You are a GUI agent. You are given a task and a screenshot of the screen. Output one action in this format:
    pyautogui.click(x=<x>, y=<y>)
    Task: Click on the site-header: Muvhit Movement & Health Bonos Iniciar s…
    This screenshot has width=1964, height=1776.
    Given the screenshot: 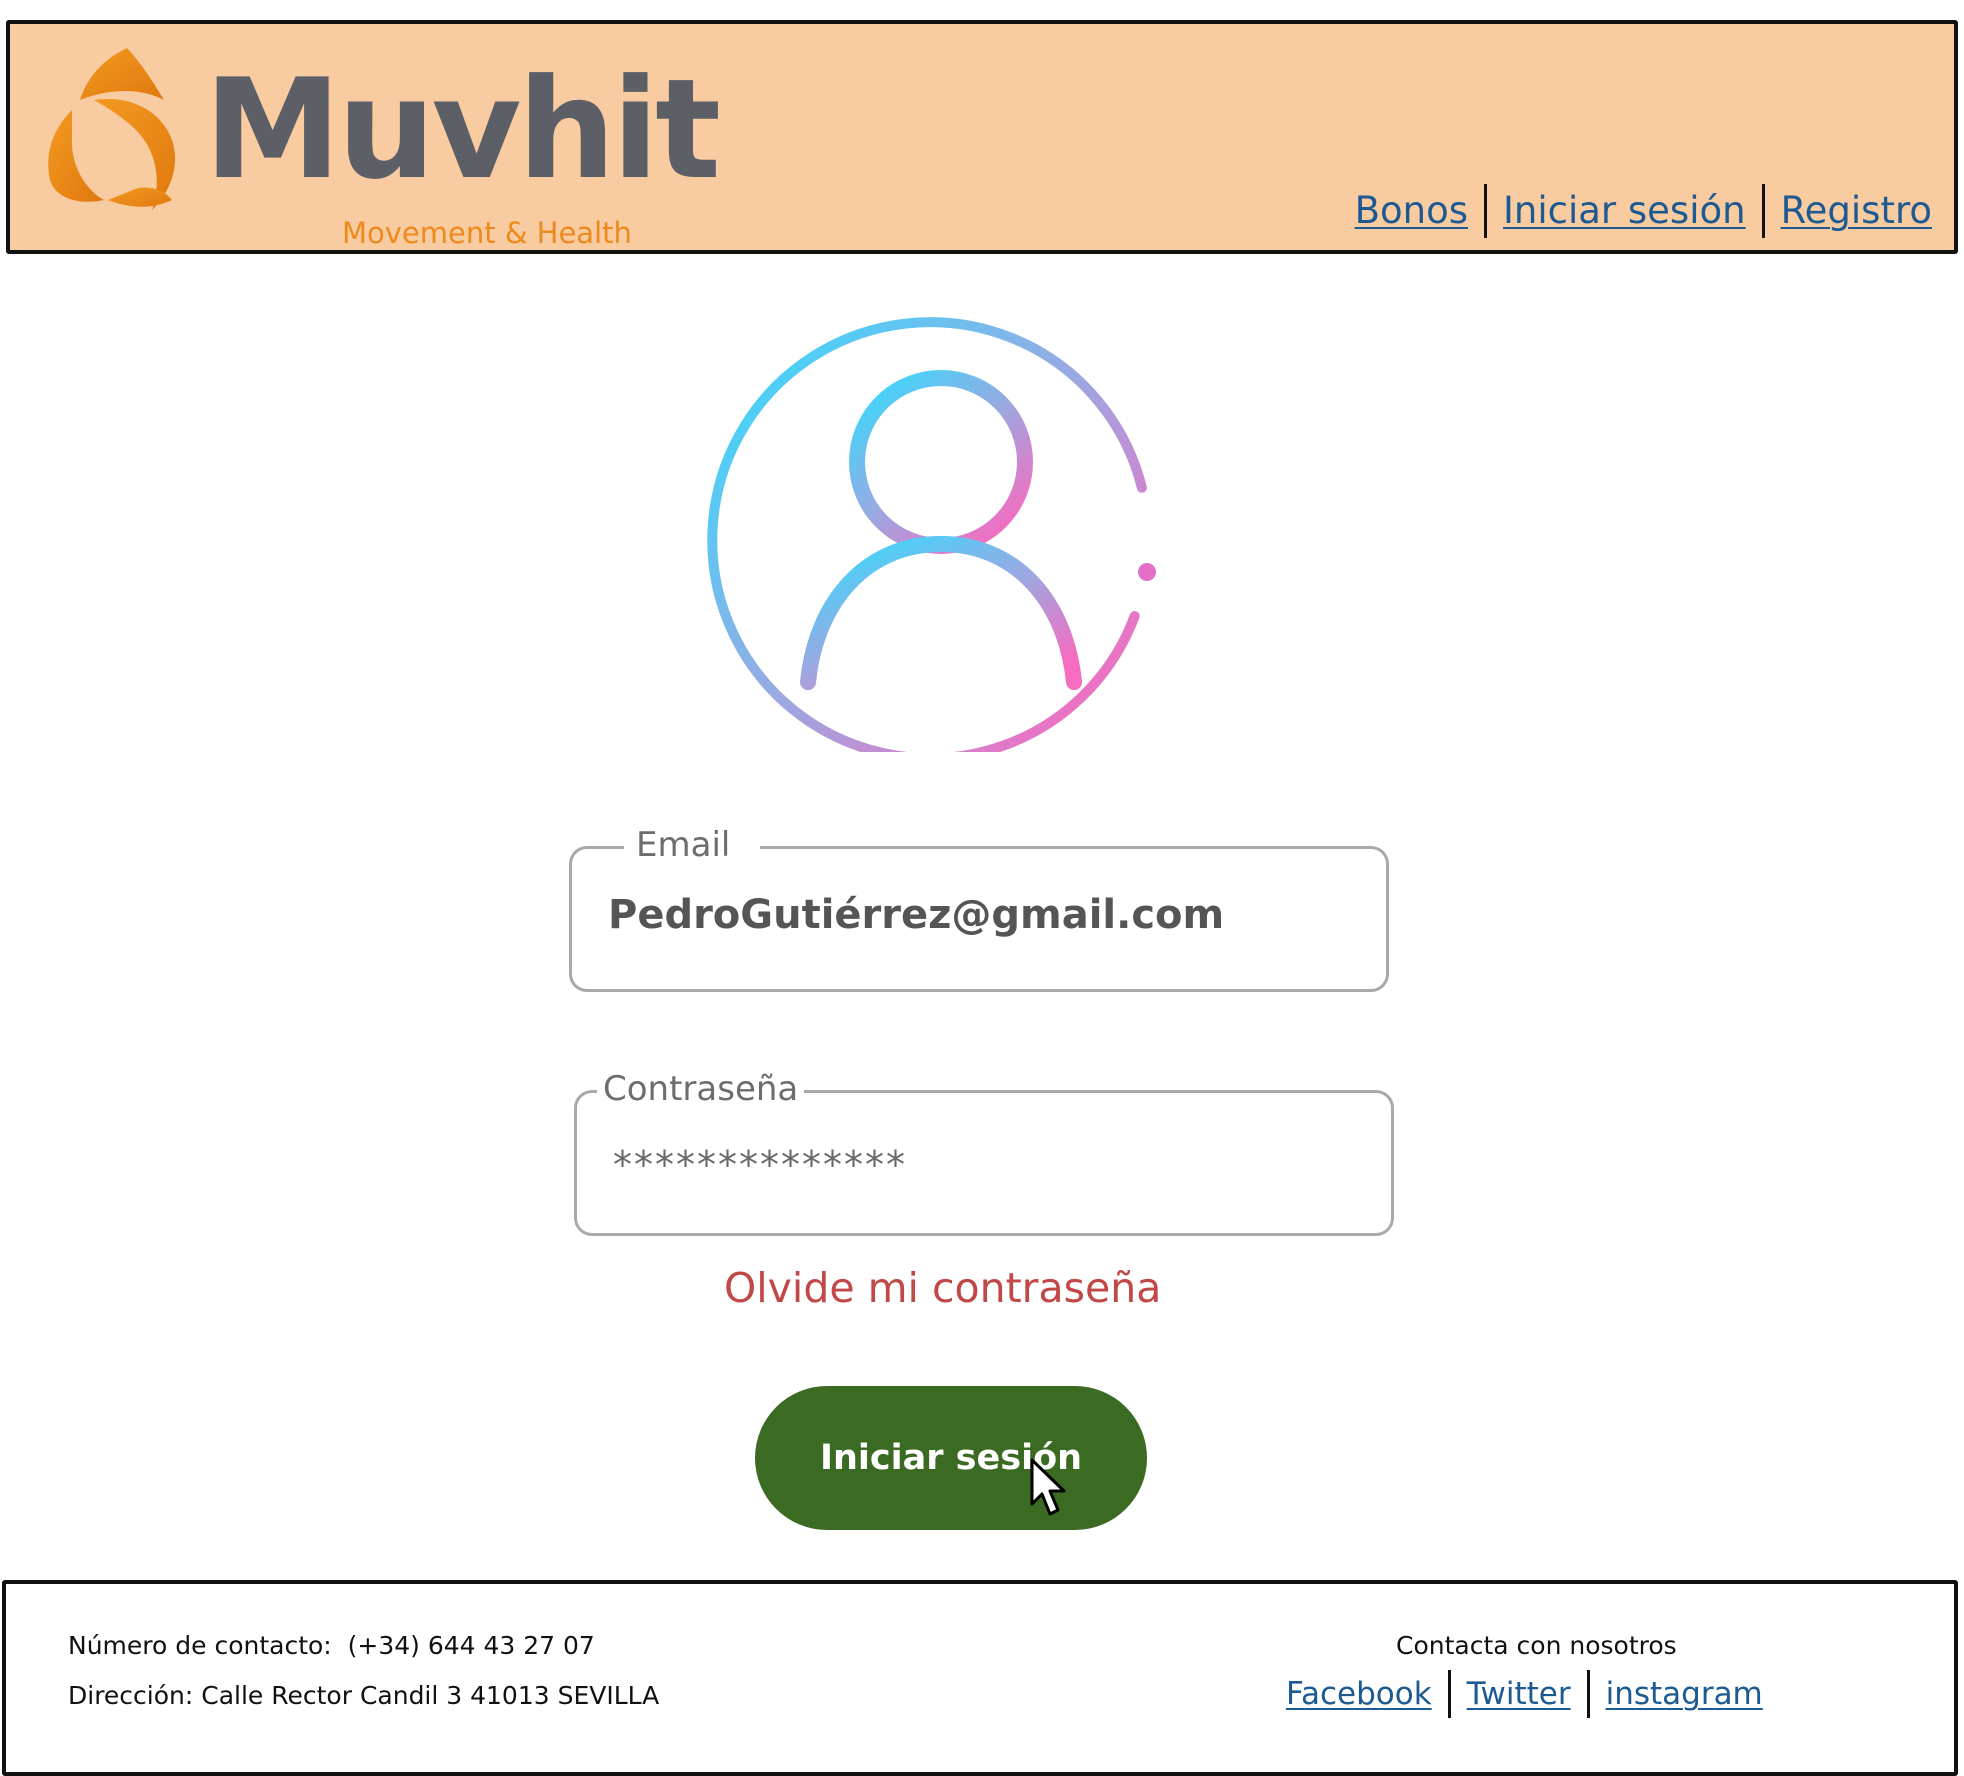 What is the action you would take?
    pyautogui.click(x=982, y=137)
    